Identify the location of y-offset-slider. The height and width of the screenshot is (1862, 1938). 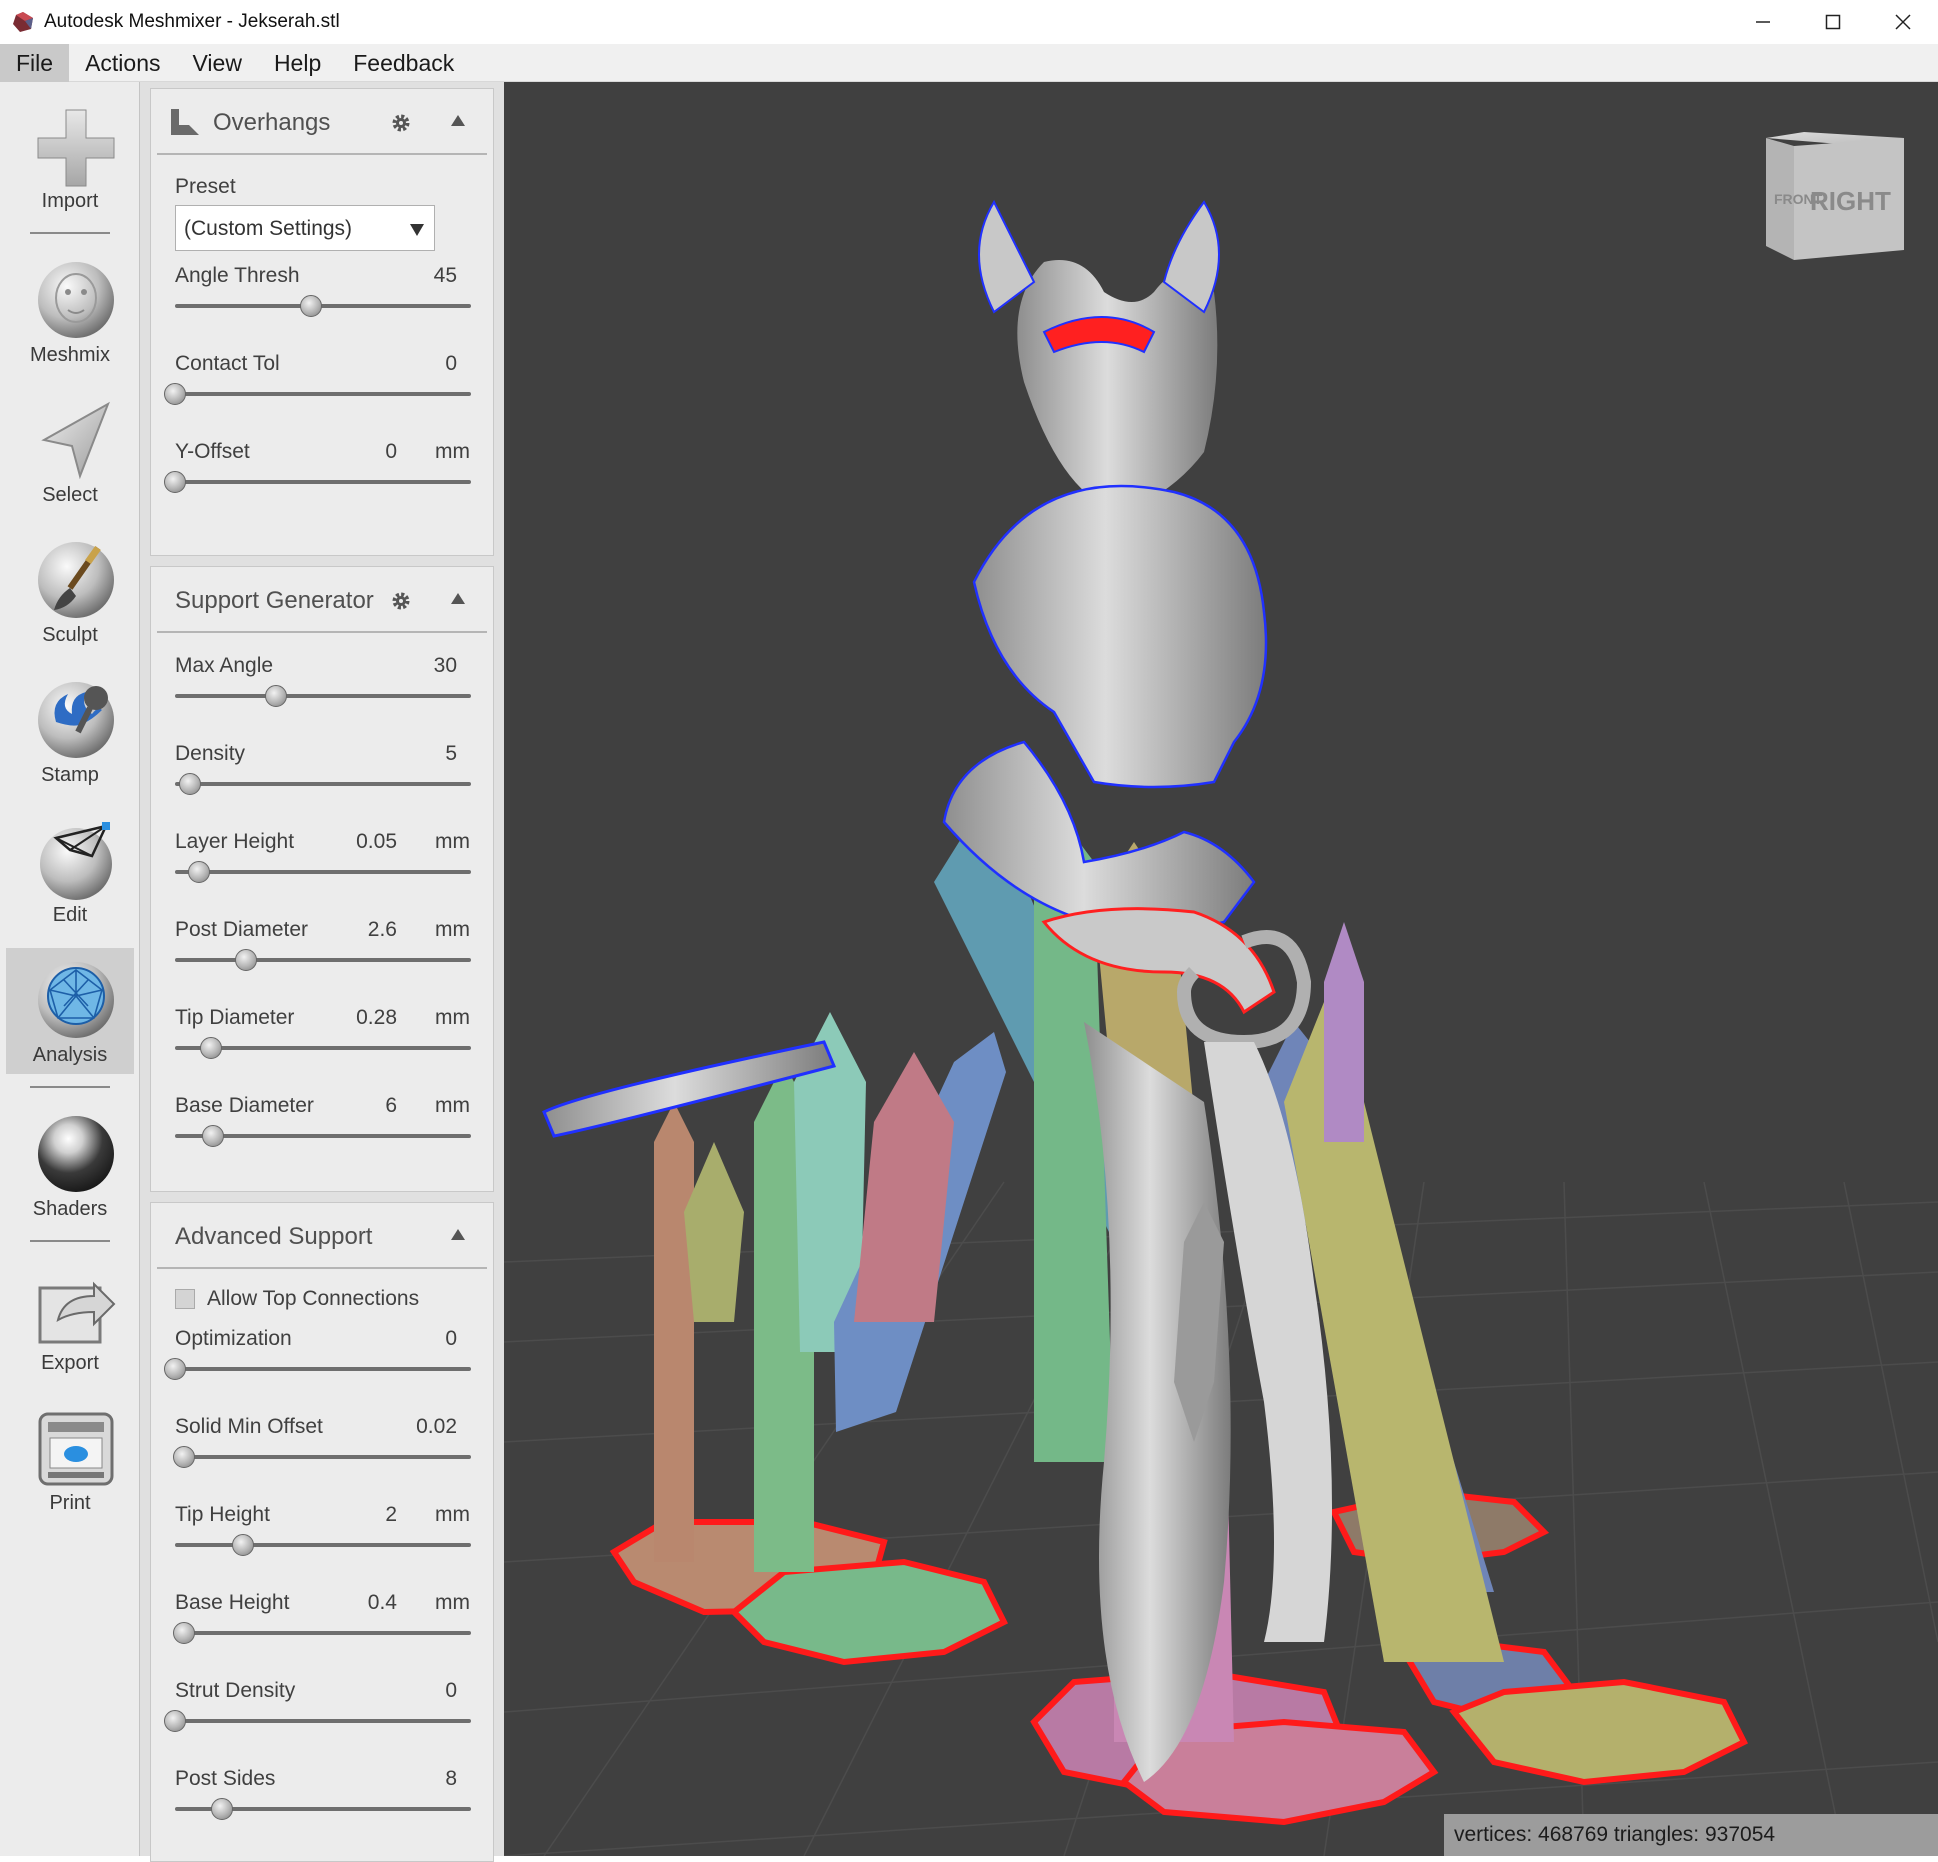
(317, 482).